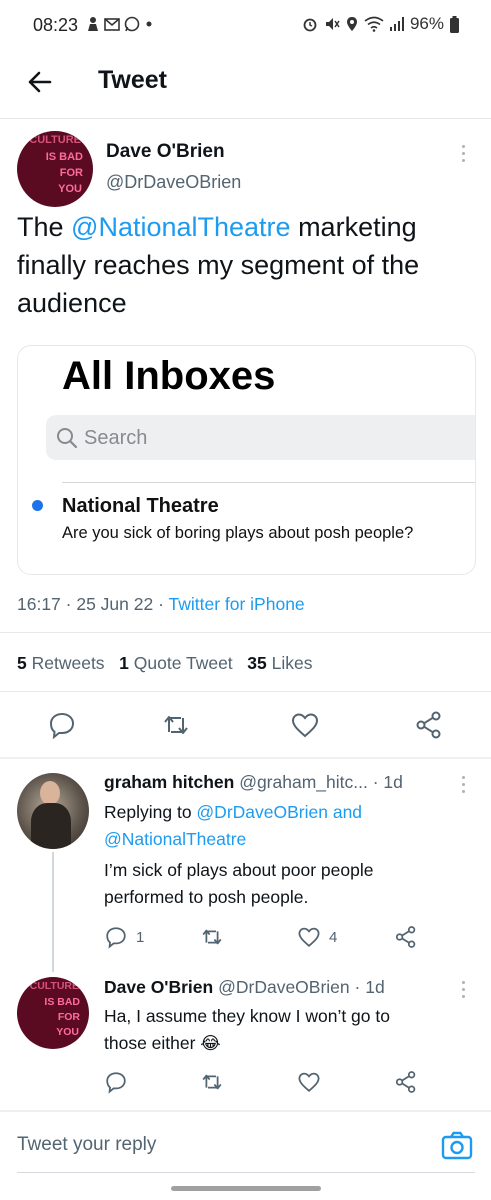  Describe the element at coordinates (245, 758) in the screenshot. I see `actions-divider` at that location.